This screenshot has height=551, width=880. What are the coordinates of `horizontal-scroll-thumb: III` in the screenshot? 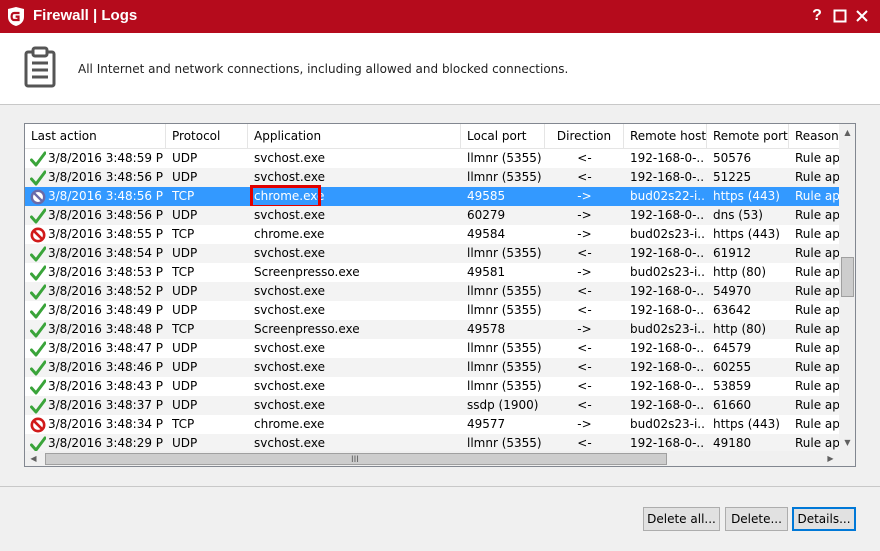 It's located at (356, 459).